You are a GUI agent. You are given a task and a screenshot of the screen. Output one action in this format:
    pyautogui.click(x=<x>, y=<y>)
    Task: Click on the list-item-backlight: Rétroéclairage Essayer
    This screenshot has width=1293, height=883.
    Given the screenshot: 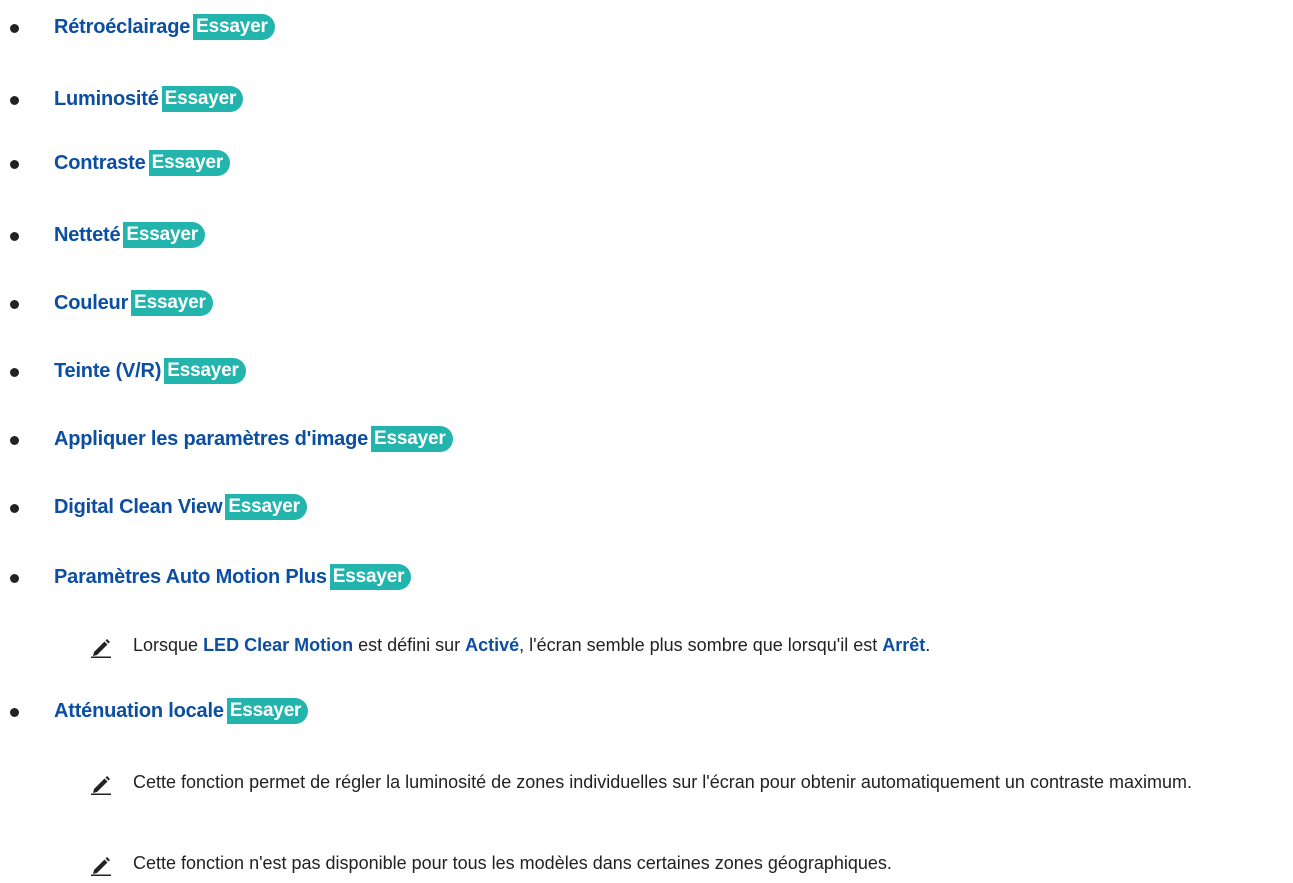 What is the action you would take?
    pyautogui.click(x=646, y=25)
    